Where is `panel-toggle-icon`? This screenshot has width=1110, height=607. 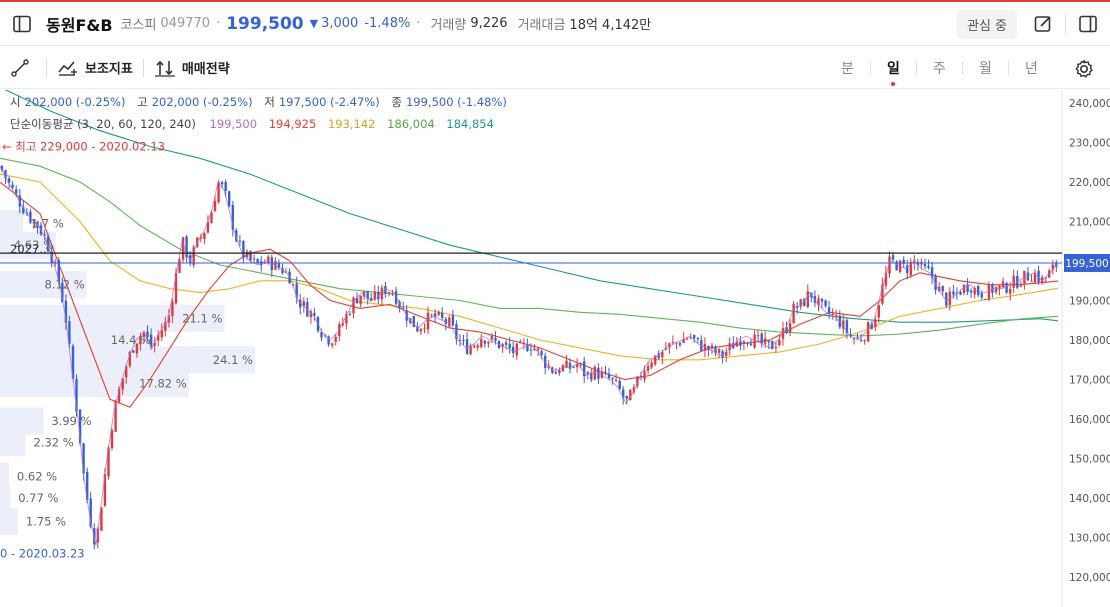
panel-toggle-icon is located at coordinates (1088, 24).